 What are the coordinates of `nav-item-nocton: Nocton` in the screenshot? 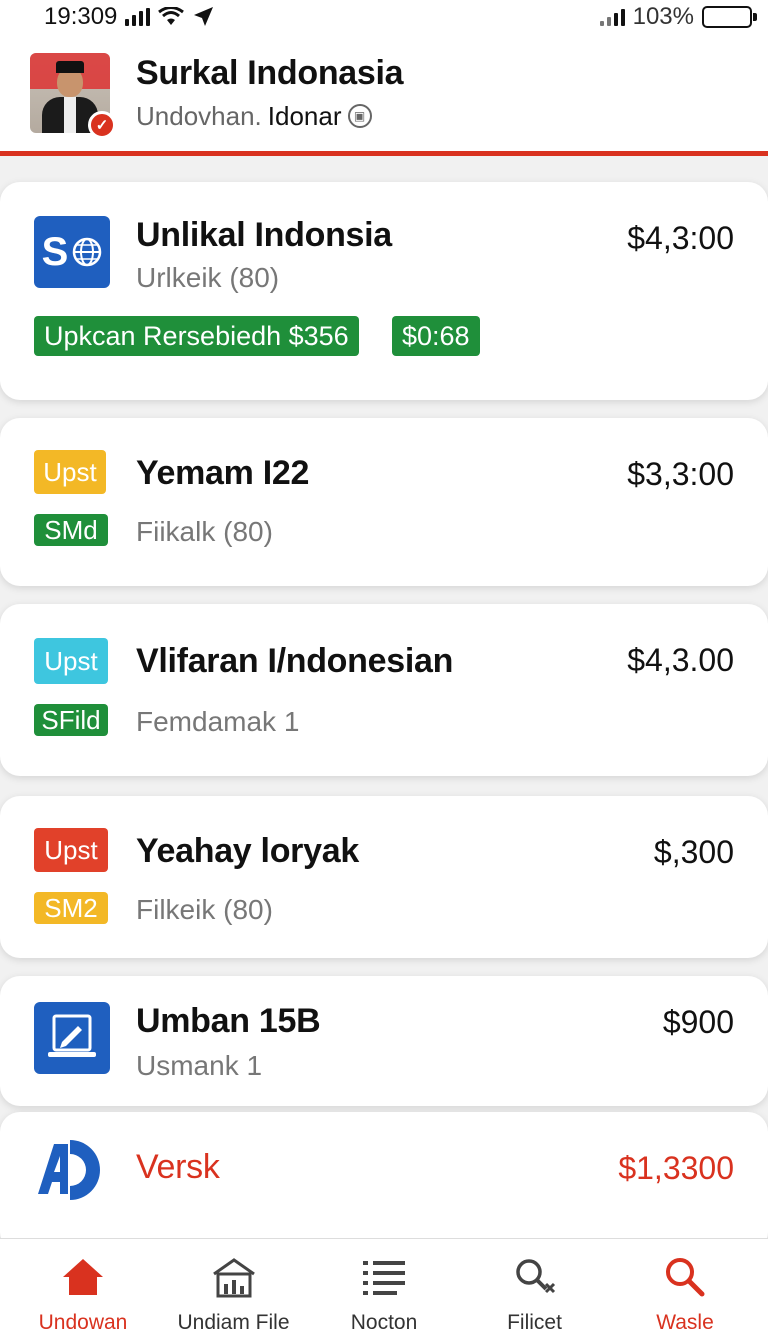 It's located at (384, 1291).